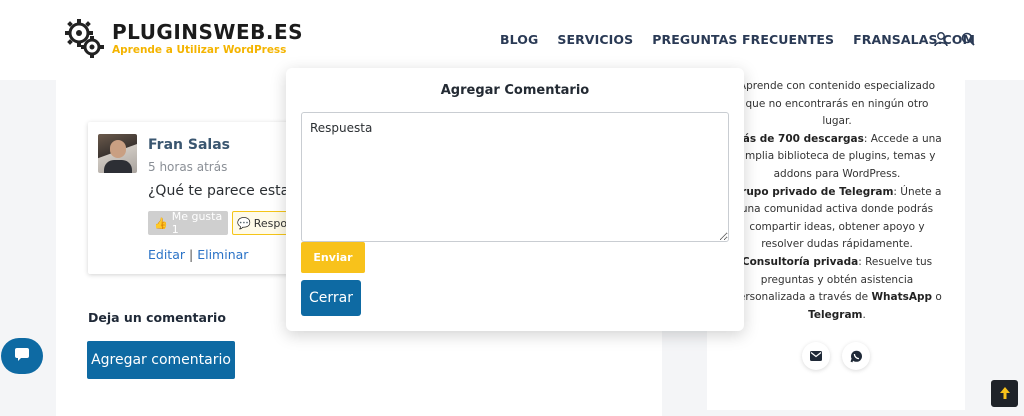  I want to click on thumbs-up-icon: 👍, so click(161, 223).